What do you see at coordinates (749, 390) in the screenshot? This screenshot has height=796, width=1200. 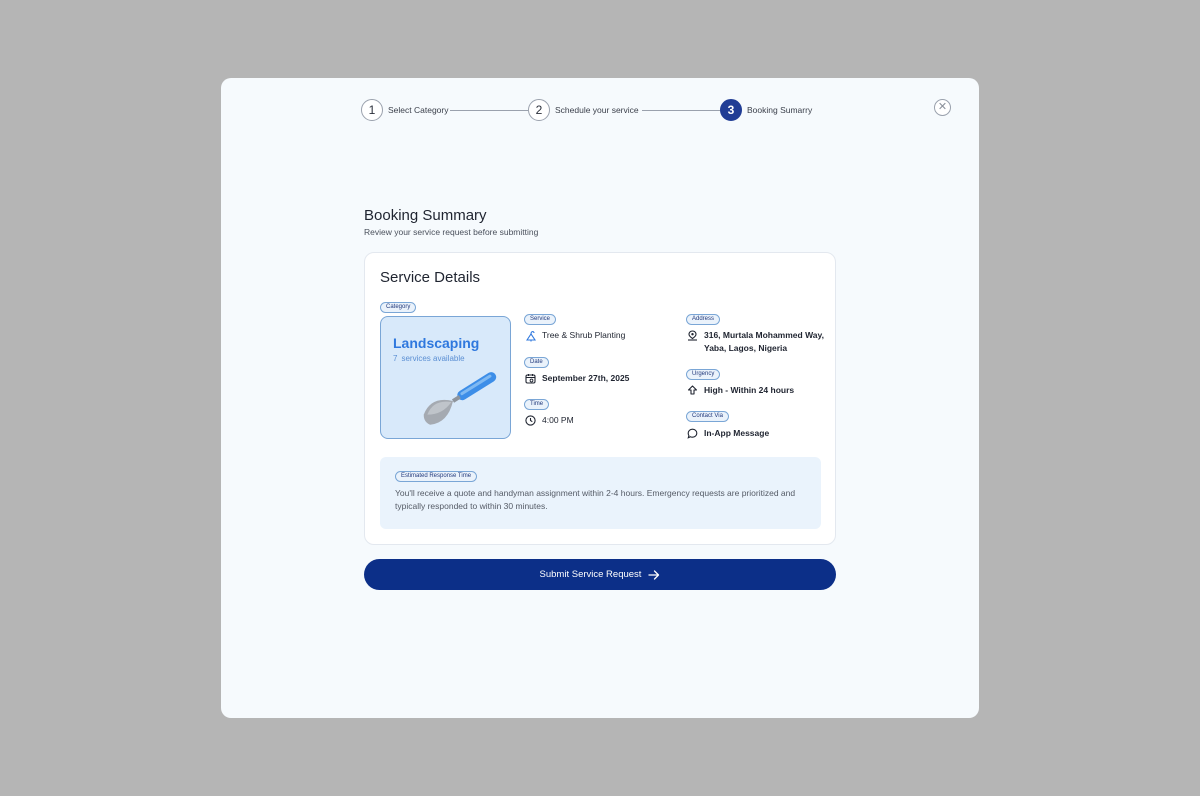 I see `urgency-value: High - Within 24 hours` at bounding box center [749, 390].